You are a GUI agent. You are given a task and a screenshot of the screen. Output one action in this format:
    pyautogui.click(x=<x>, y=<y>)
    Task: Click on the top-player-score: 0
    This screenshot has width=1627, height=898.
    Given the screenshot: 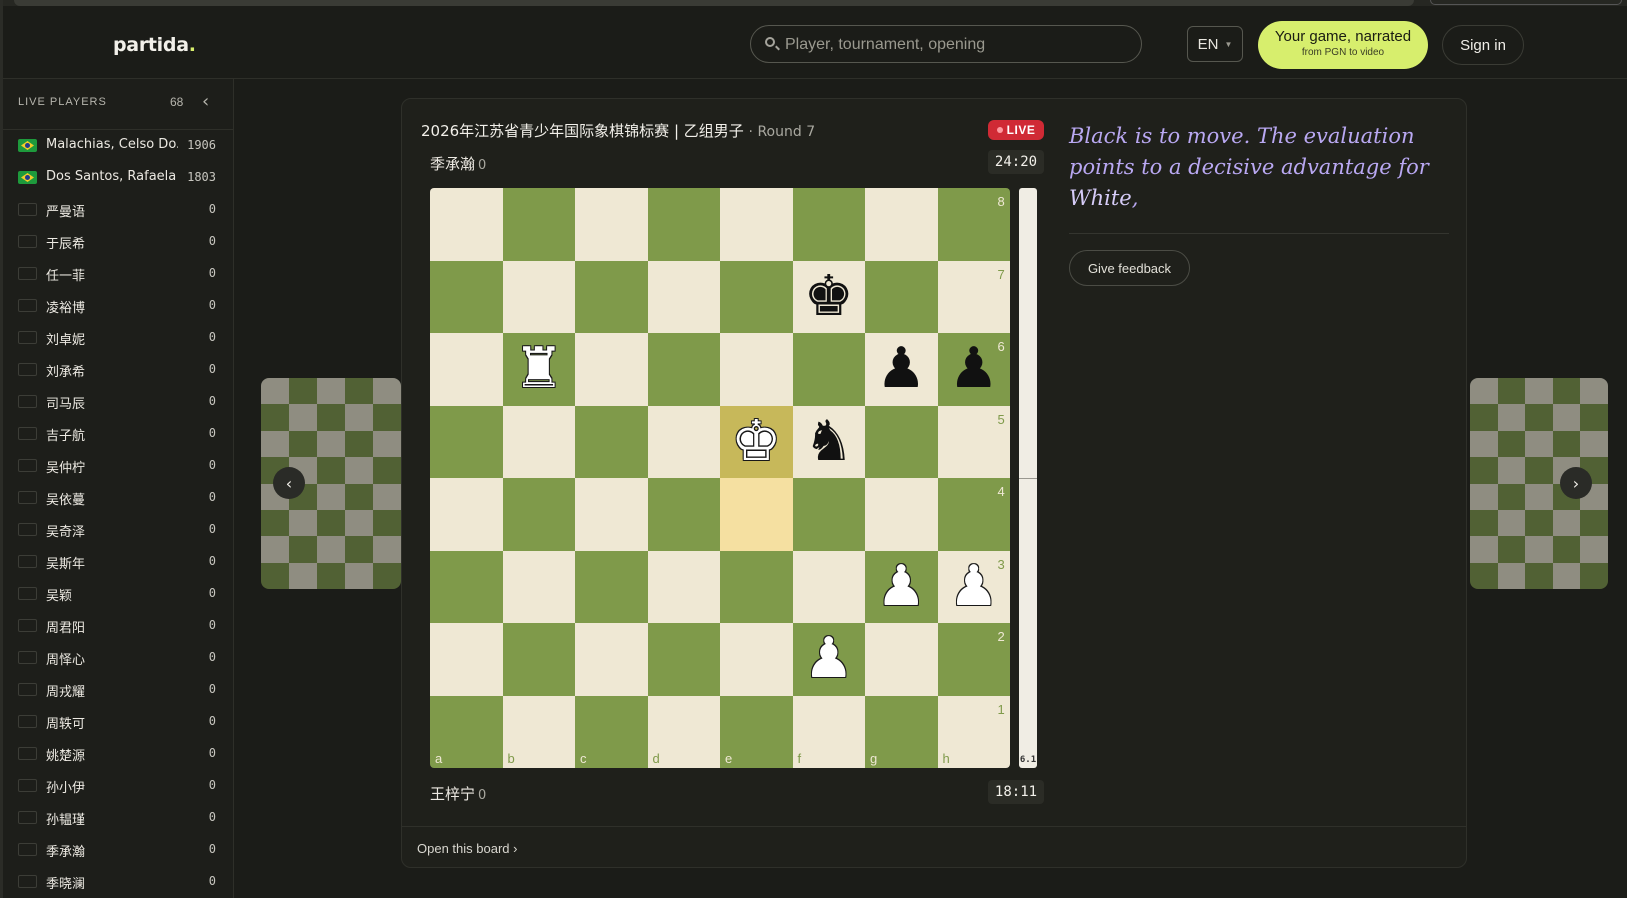 What is the action you would take?
    pyautogui.click(x=482, y=165)
    